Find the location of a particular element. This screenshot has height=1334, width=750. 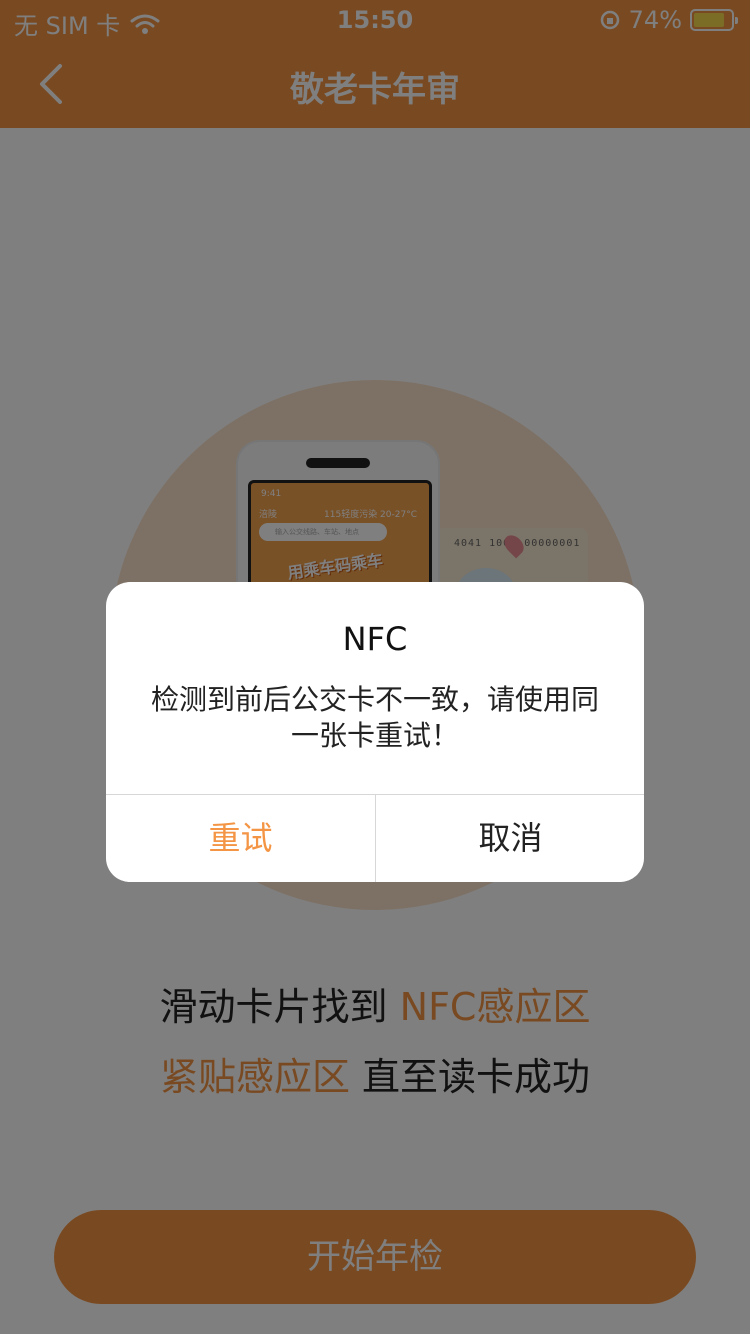

dialog-title: NFC is located at coordinates (375, 639).